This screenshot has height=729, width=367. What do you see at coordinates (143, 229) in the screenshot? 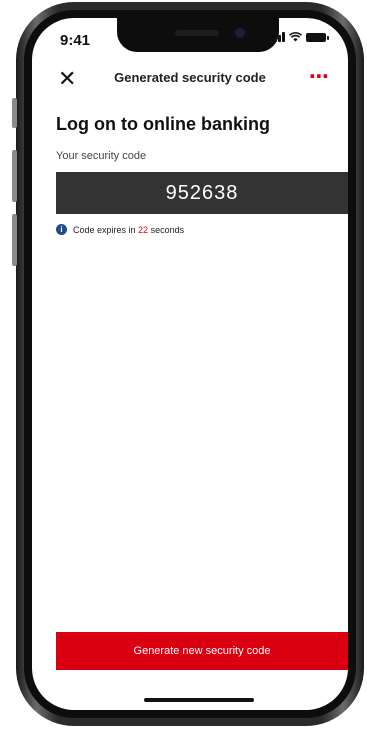
I see `expiry-seconds: 22` at bounding box center [143, 229].